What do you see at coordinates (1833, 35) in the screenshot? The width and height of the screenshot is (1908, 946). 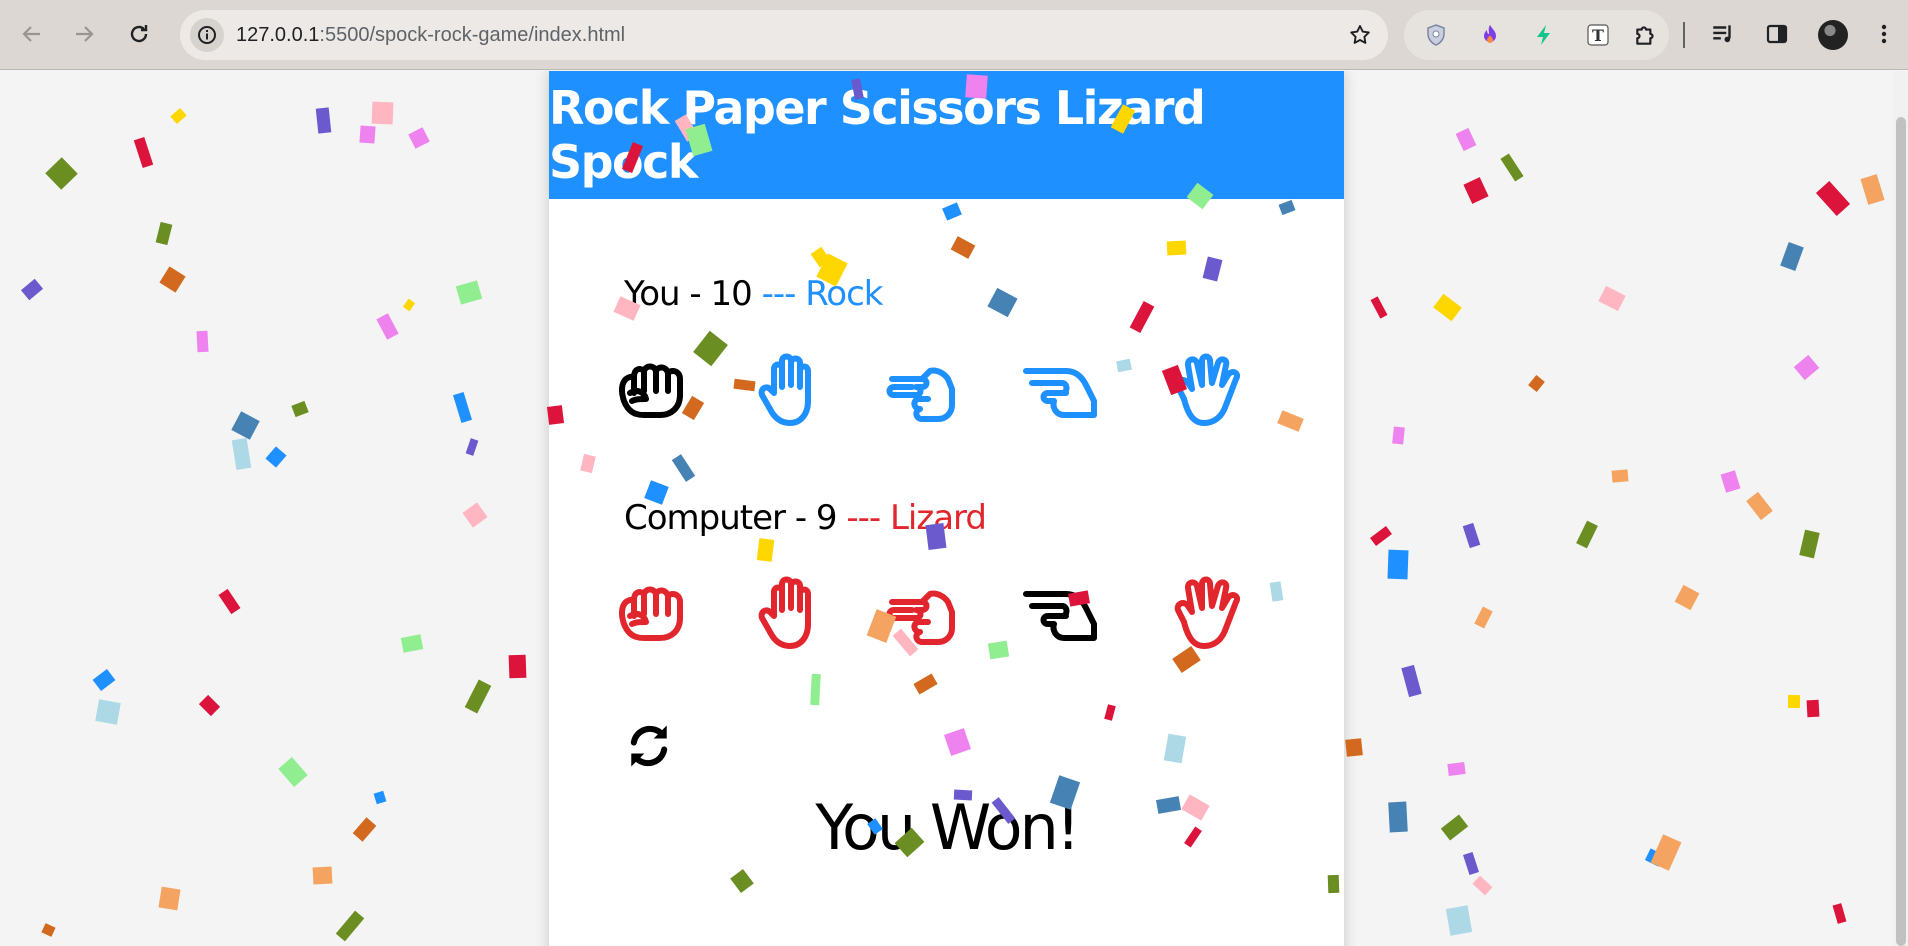 I see `profile-avatar` at bounding box center [1833, 35].